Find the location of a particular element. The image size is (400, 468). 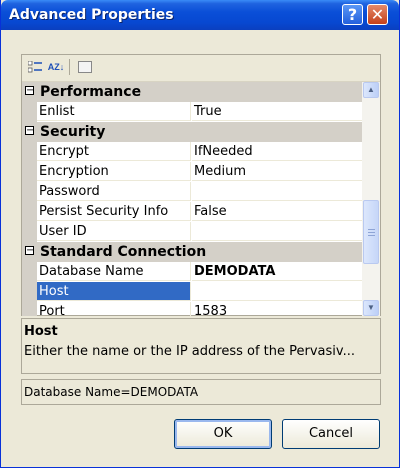

property-pages-icon is located at coordinates (85, 67).